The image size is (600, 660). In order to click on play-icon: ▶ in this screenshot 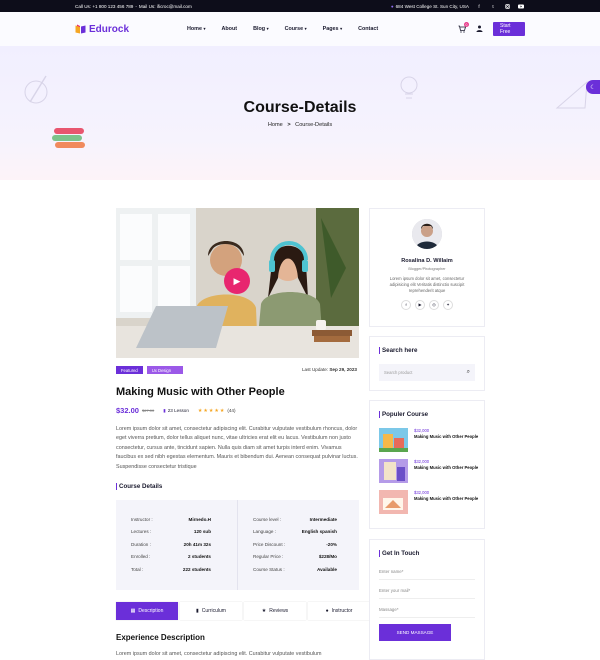, I will do `click(237, 280)`.